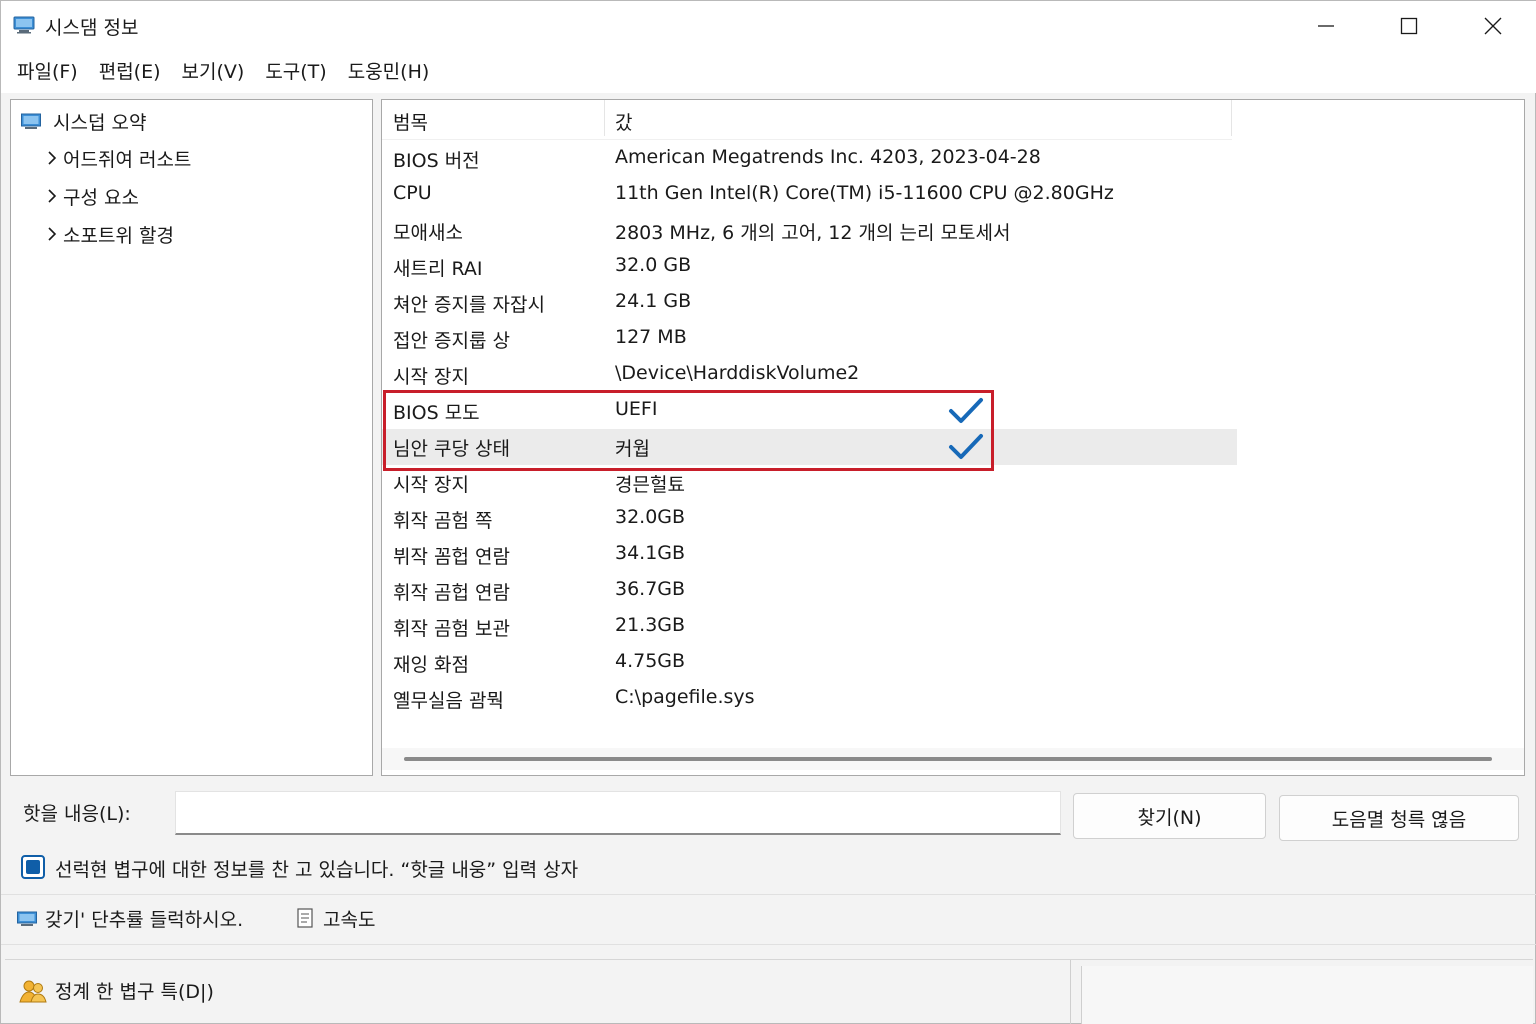  I want to click on menu-file: 파일(F), so click(48, 72).